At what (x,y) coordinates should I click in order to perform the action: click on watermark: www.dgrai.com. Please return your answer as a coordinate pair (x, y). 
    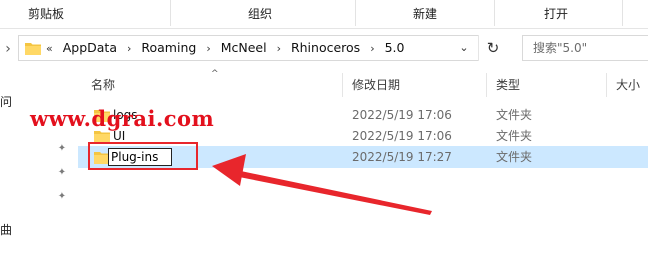
    Looking at the image, I should click on (122, 118).